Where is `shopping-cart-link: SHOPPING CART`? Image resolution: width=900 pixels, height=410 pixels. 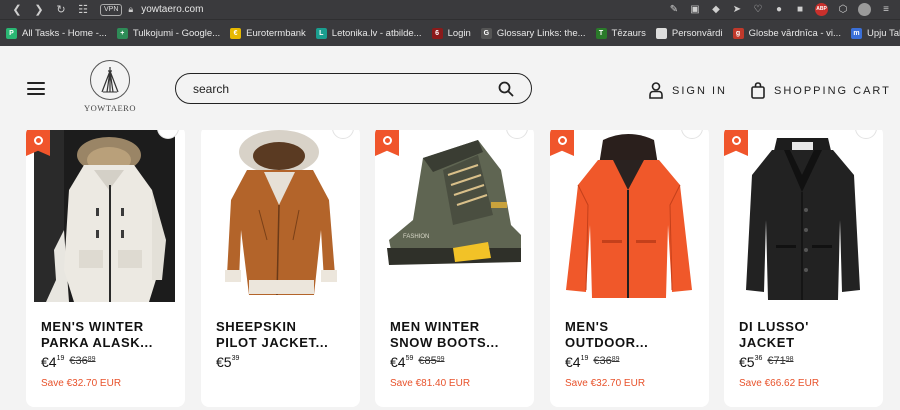 shopping-cart-link: SHOPPING CART is located at coordinates (821, 90).